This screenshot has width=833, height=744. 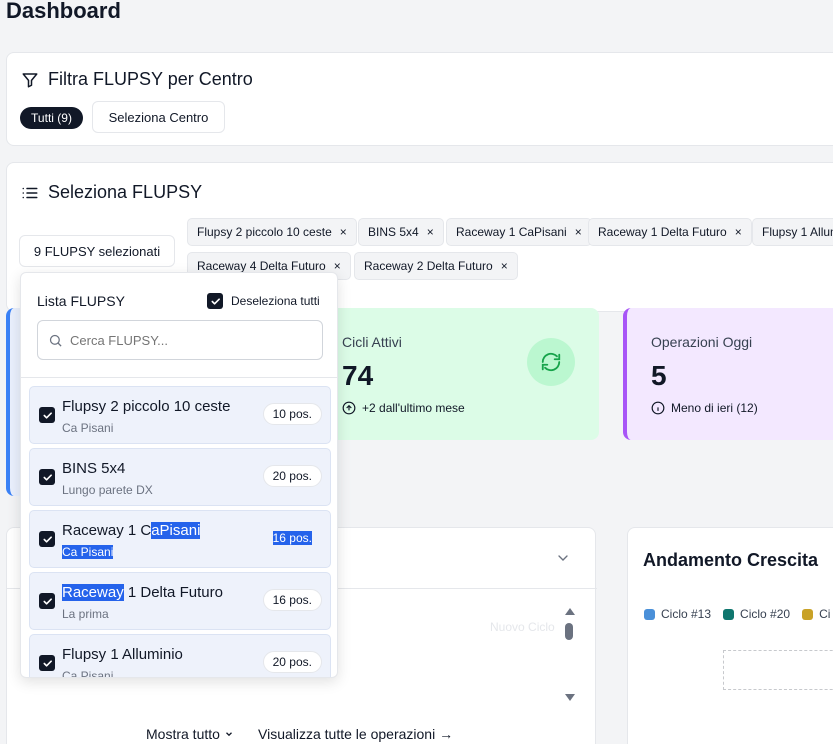 What do you see at coordinates (731, 560) in the screenshot?
I see `growth-title: Andamento Crescita` at bounding box center [731, 560].